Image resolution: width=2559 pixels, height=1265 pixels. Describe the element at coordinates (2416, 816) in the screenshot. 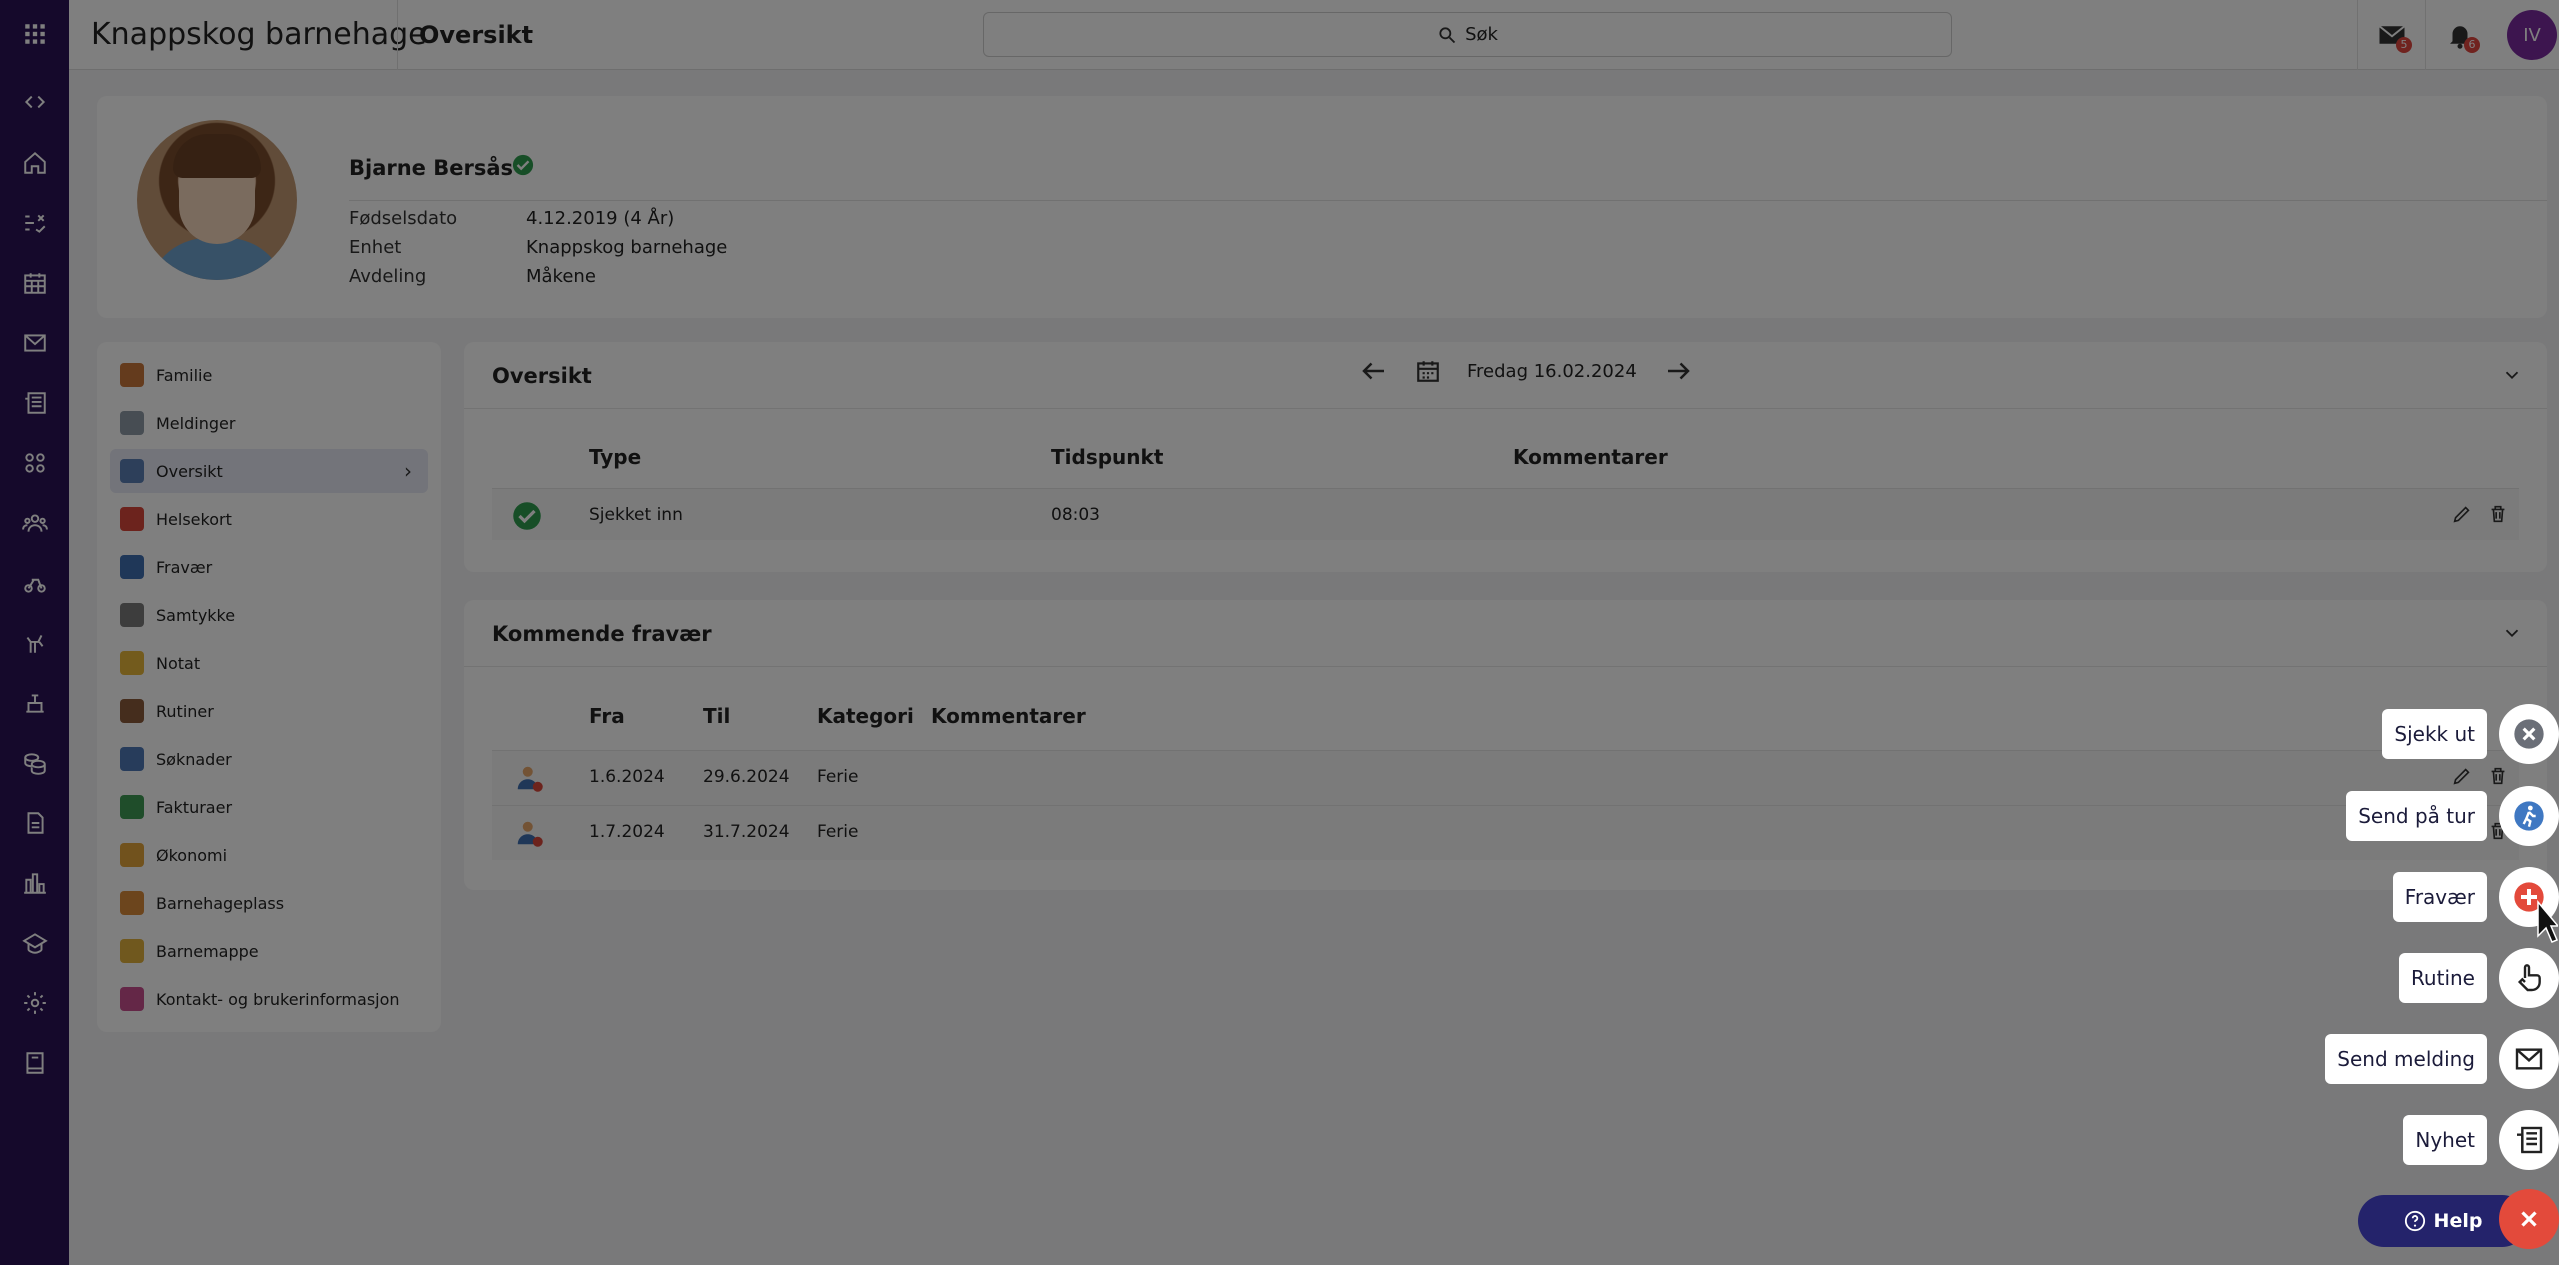

I see `fab-send-on-trip-label: Send på tur` at that location.